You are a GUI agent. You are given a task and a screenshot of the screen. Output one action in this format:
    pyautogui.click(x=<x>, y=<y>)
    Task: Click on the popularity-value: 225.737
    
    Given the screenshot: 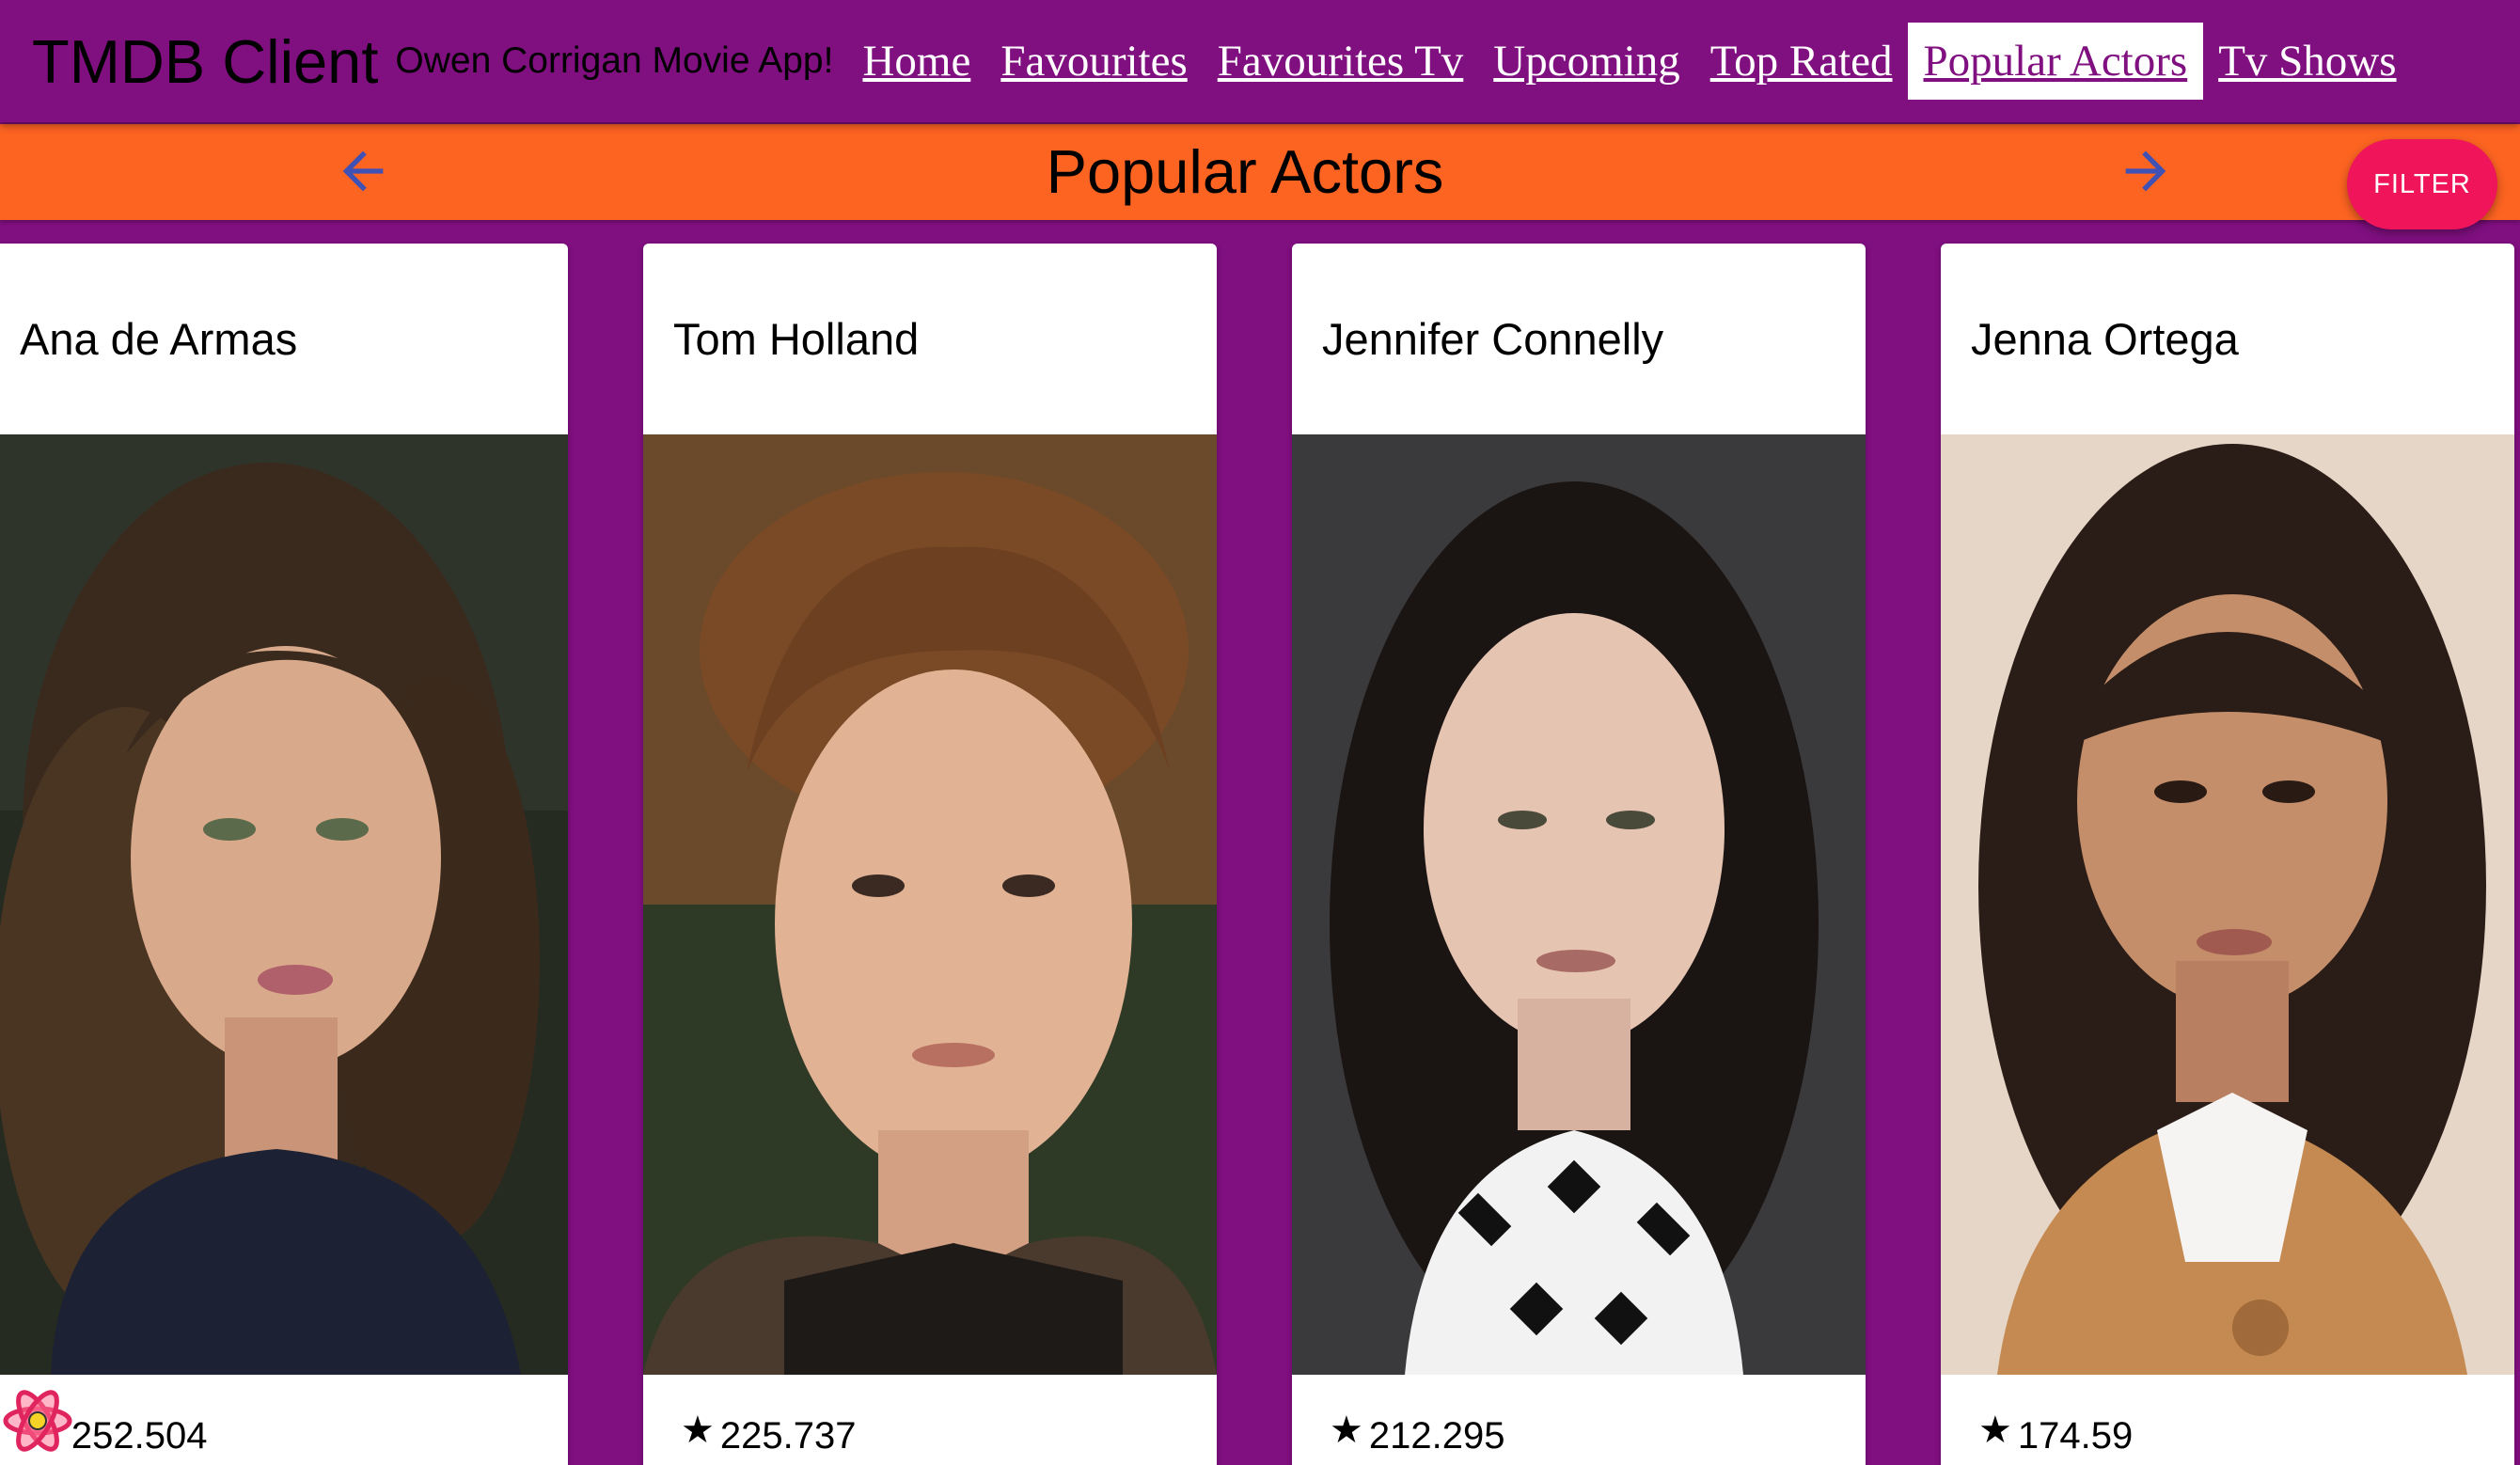 What is the action you would take?
    pyautogui.click(x=788, y=1435)
    